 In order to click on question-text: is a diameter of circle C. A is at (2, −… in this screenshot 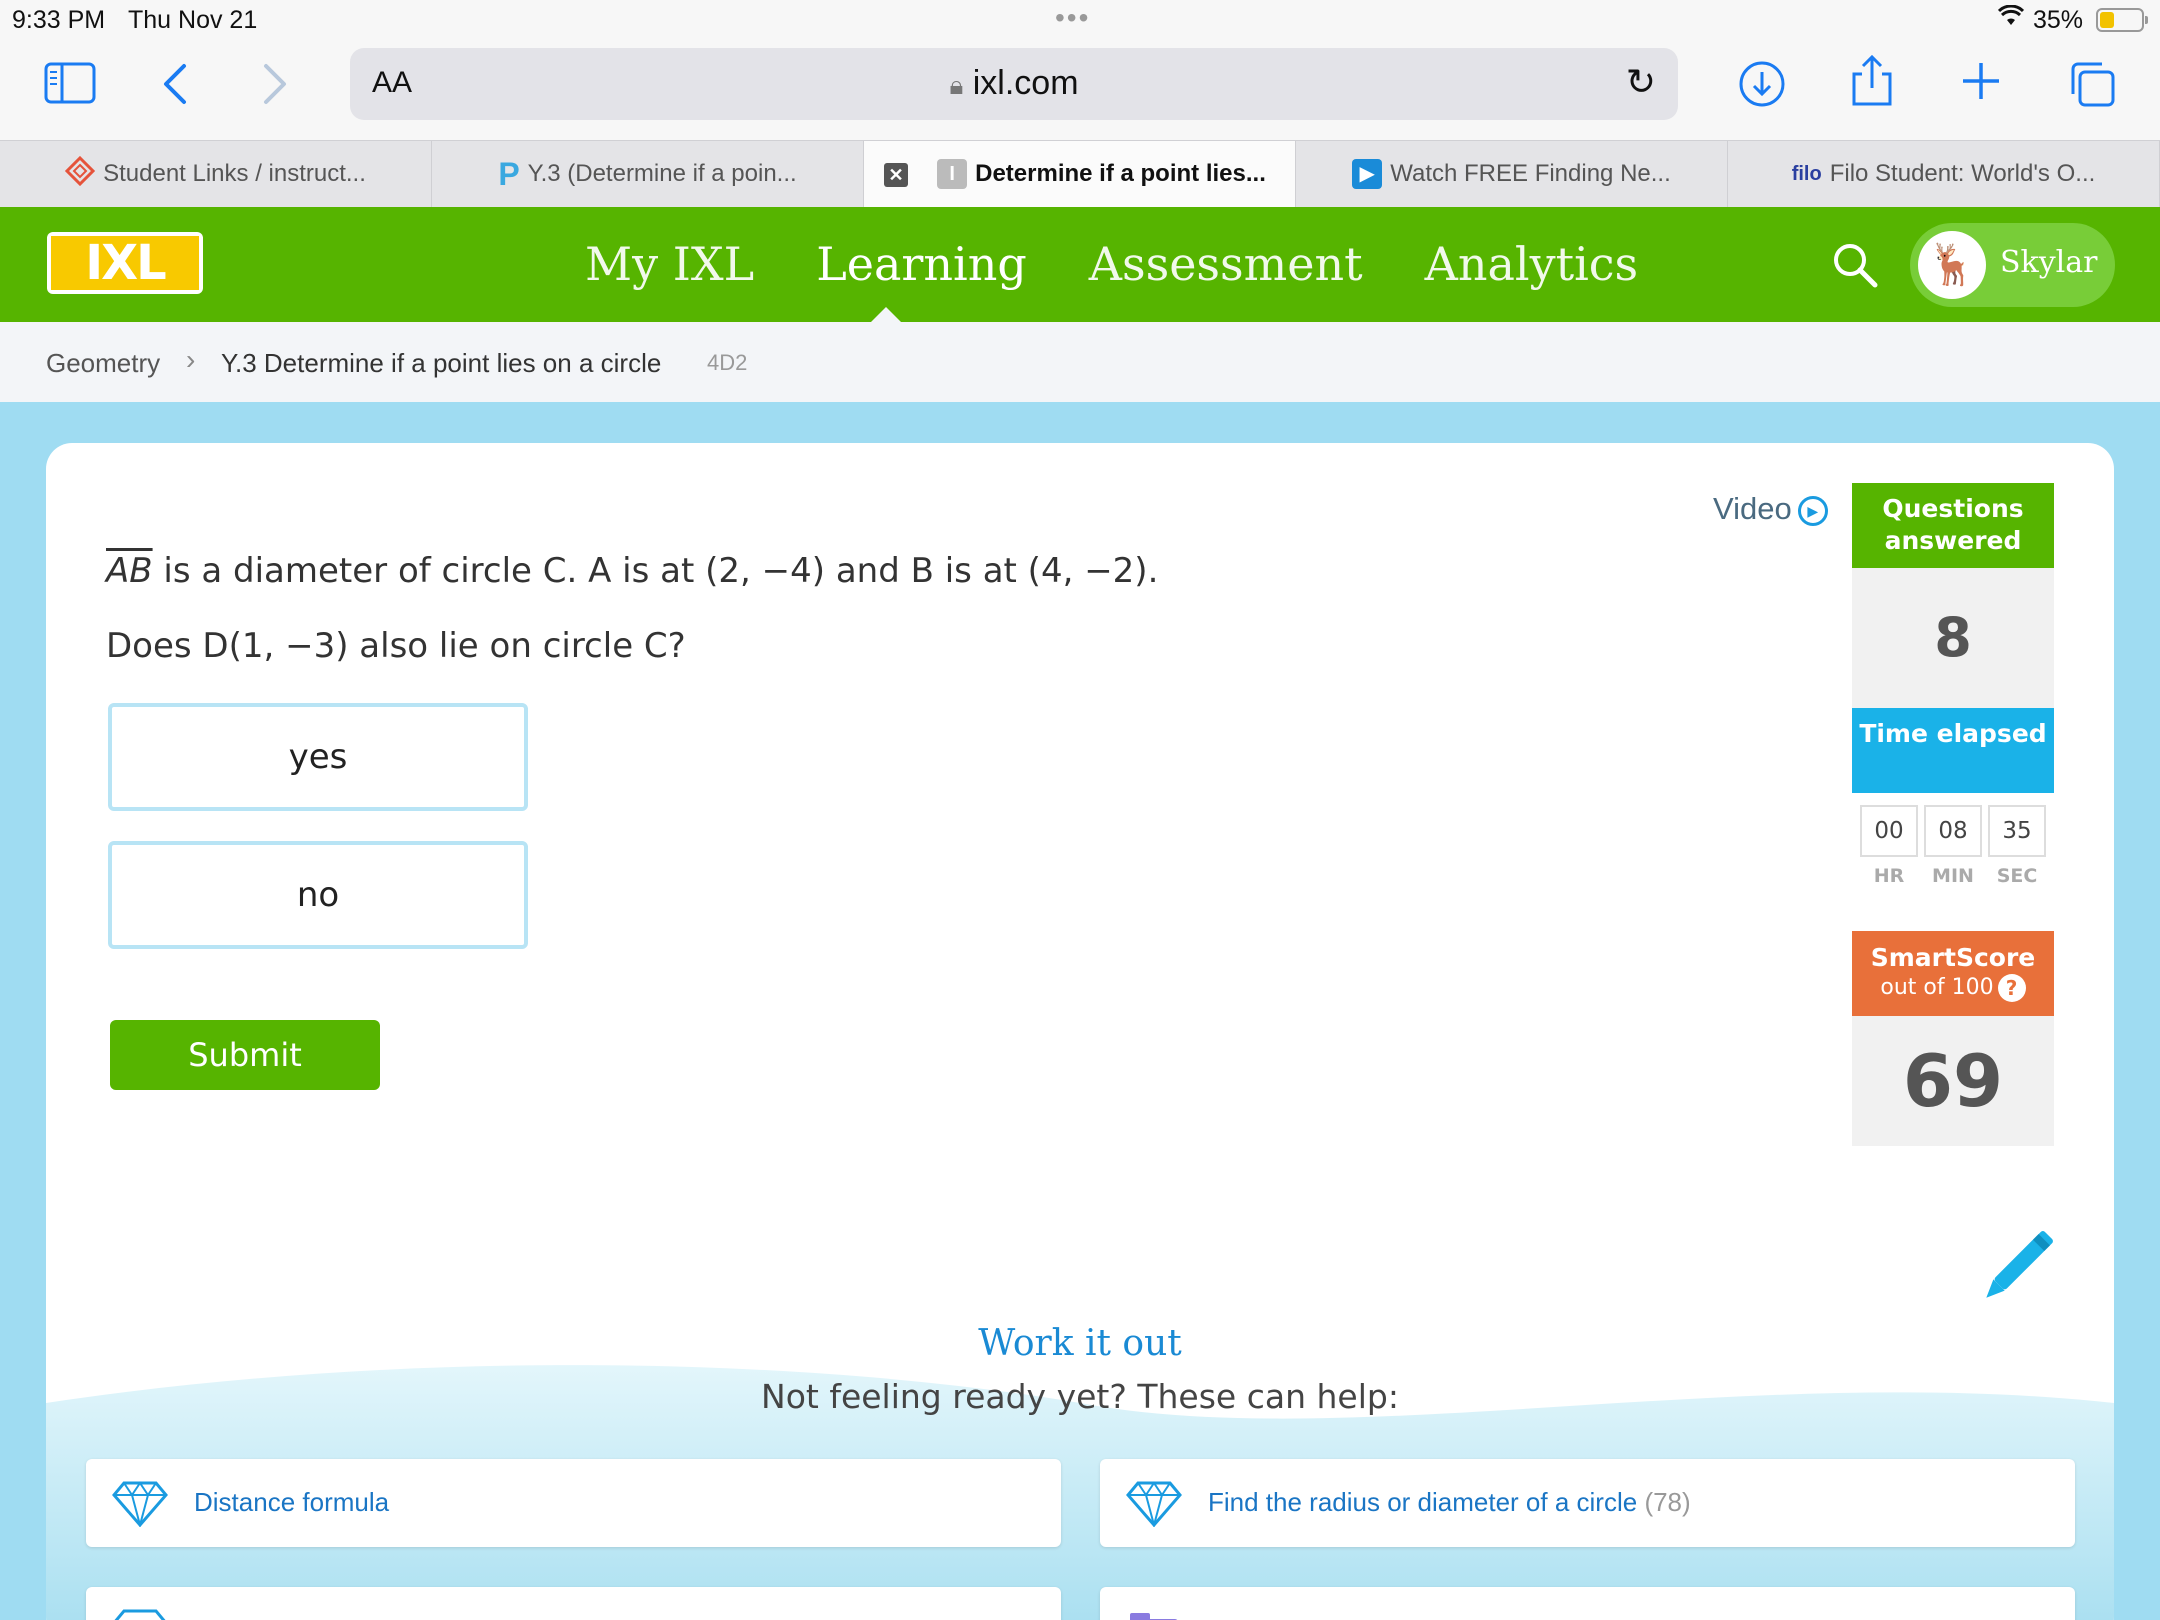, I will do `click(655, 571)`.